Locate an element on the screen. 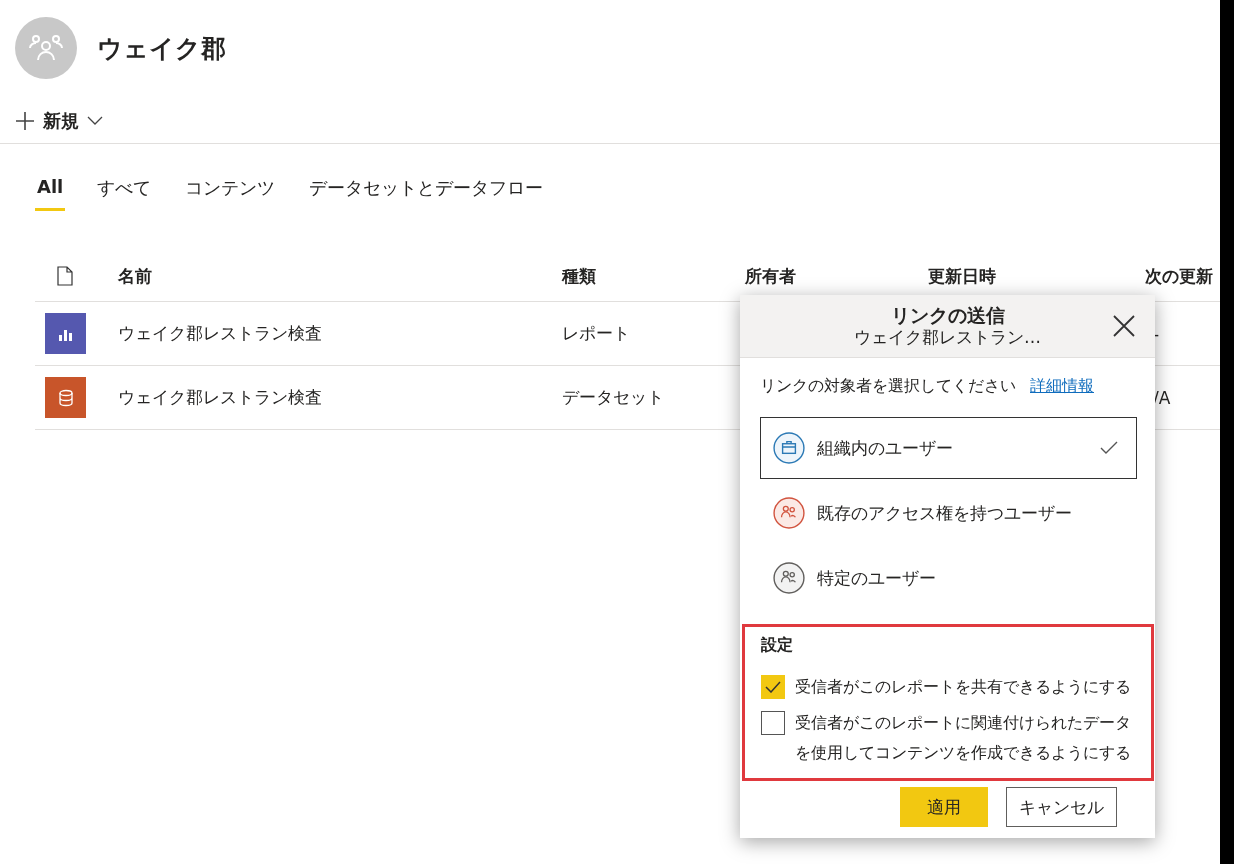 The height and width of the screenshot is (864, 1234). tab: データセットとデータフロー is located at coordinates (426, 193).